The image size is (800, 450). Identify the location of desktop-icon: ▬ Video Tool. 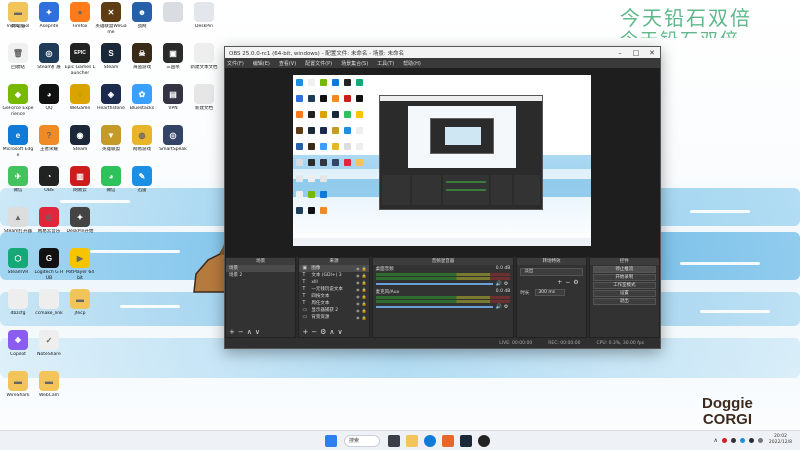
(18, 16).